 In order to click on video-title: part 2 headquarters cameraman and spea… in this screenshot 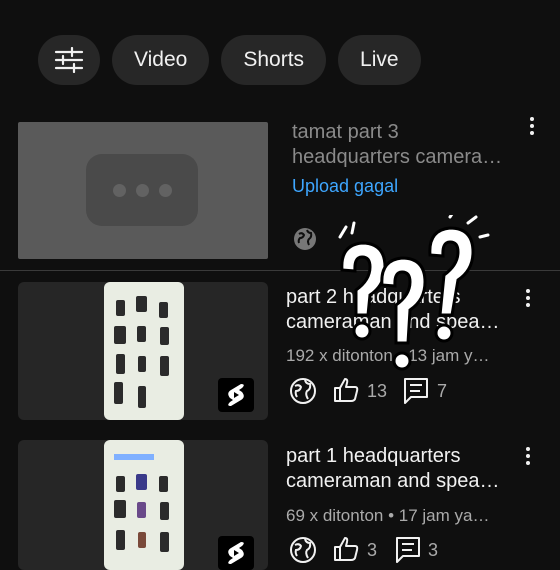, I will do `click(398, 310)`.